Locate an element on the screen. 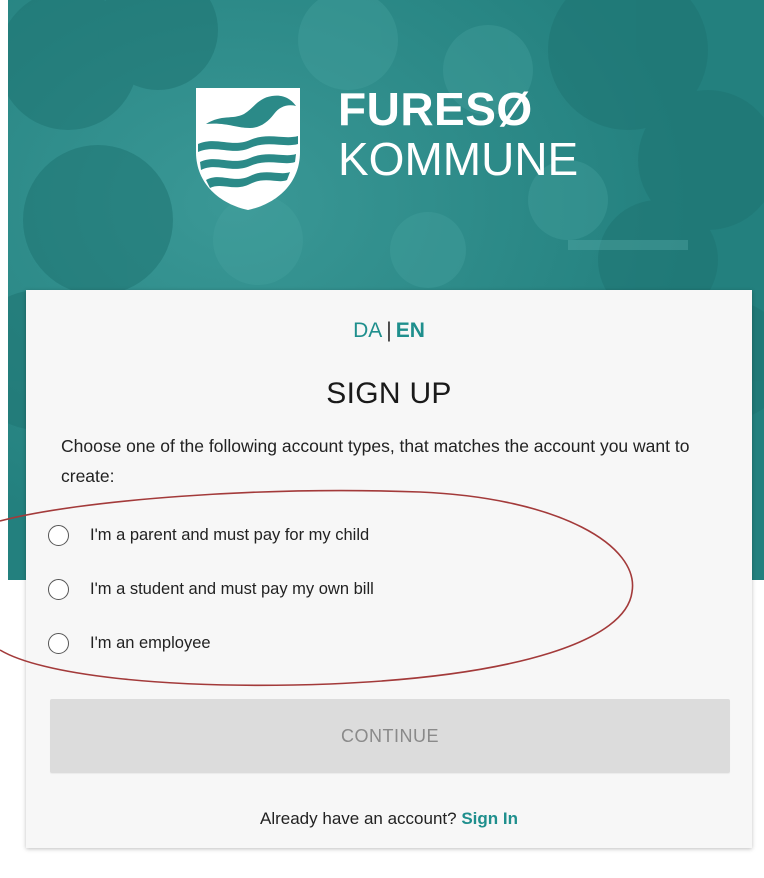  brand-line1: FURESØ is located at coordinates (435, 109).